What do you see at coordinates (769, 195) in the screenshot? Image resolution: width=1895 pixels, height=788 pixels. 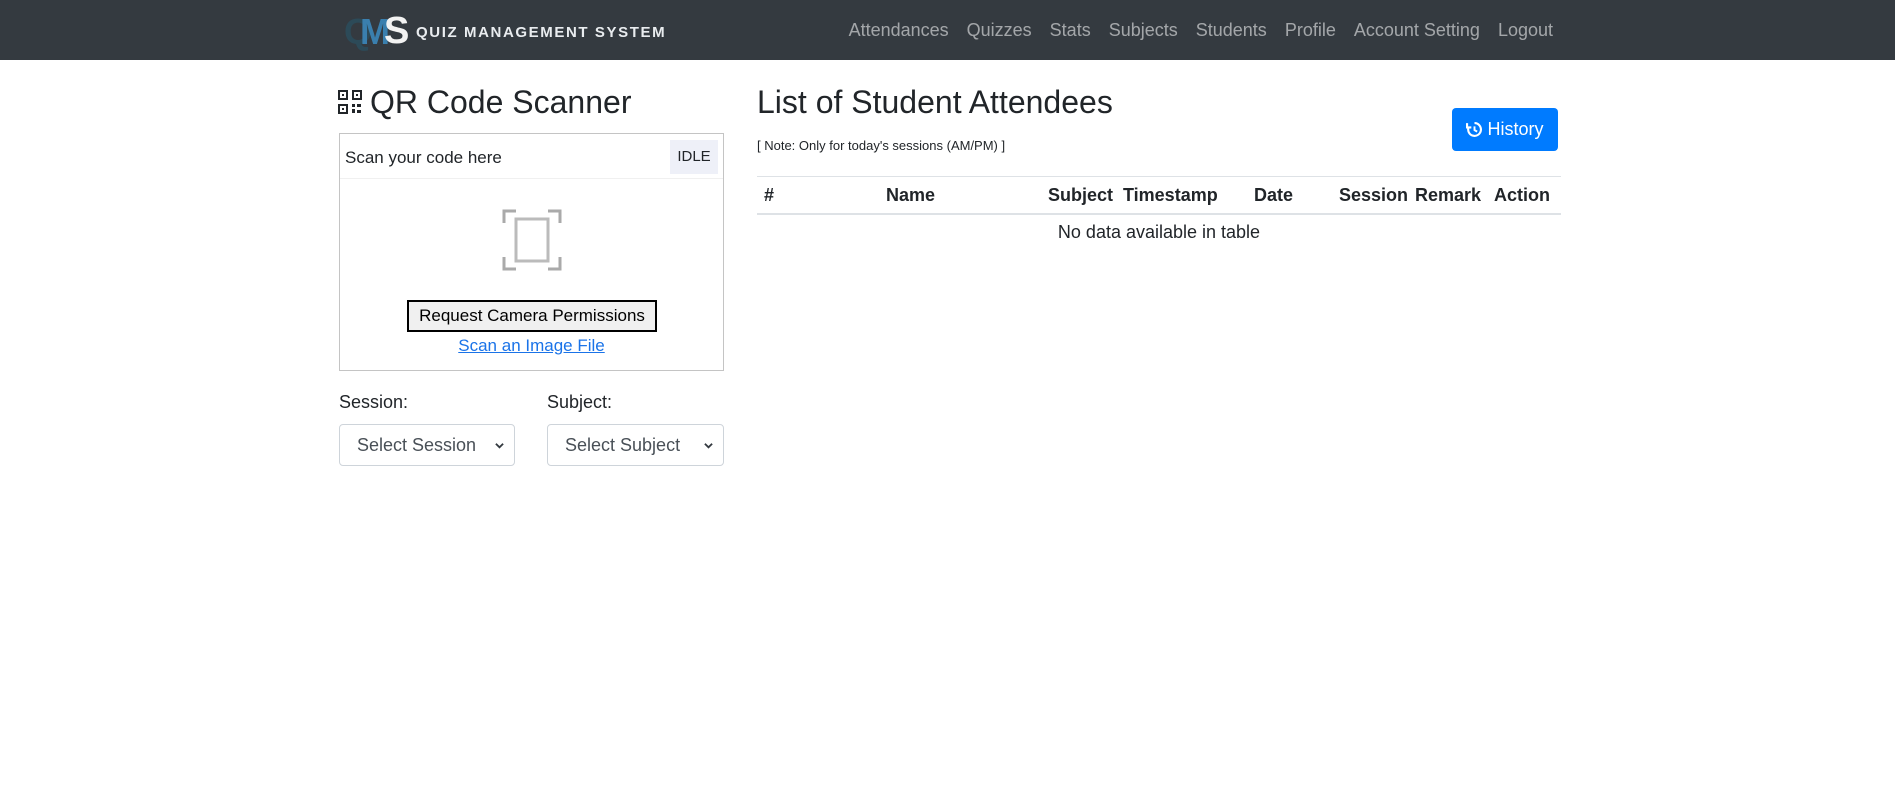 I see `column-header-number: #` at bounding box center [769, 195].